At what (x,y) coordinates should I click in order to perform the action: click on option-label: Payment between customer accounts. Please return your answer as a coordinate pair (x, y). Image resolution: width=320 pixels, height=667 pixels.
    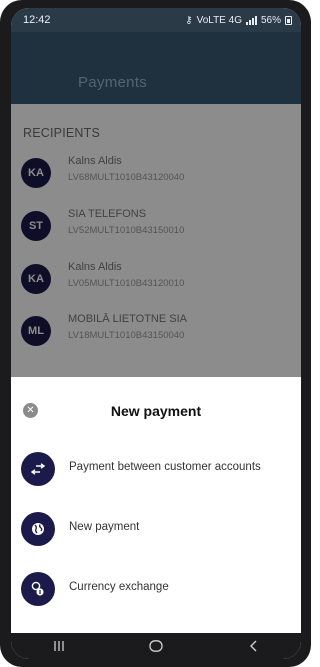
    Looking at the image, I should click on (165, 467).